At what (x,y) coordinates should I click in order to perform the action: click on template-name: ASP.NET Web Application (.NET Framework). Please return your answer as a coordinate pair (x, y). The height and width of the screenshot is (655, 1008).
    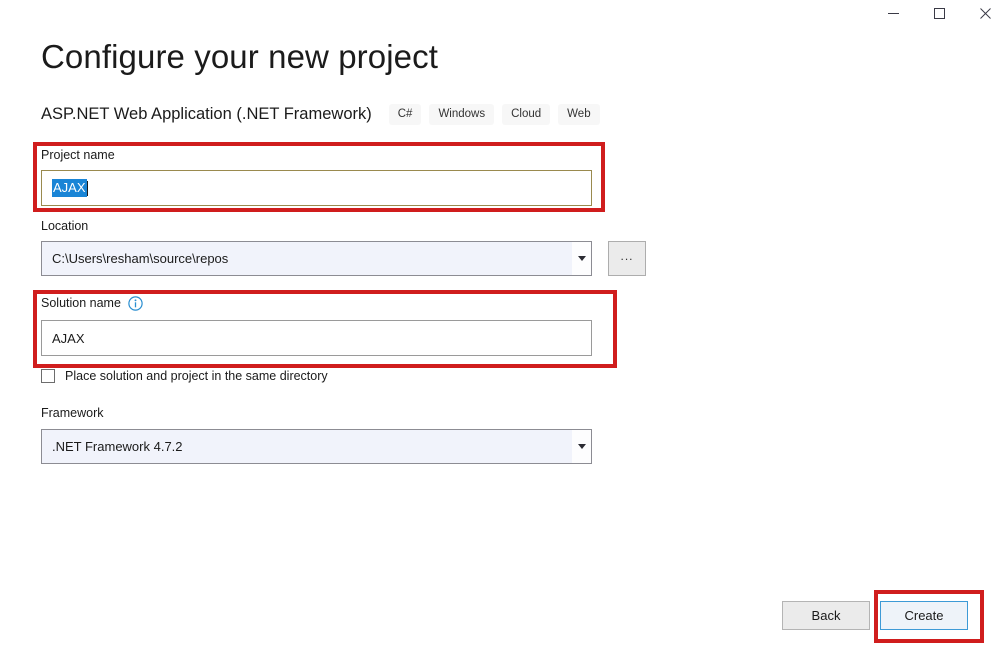
    Looking at the image, I should click on (206, 114).